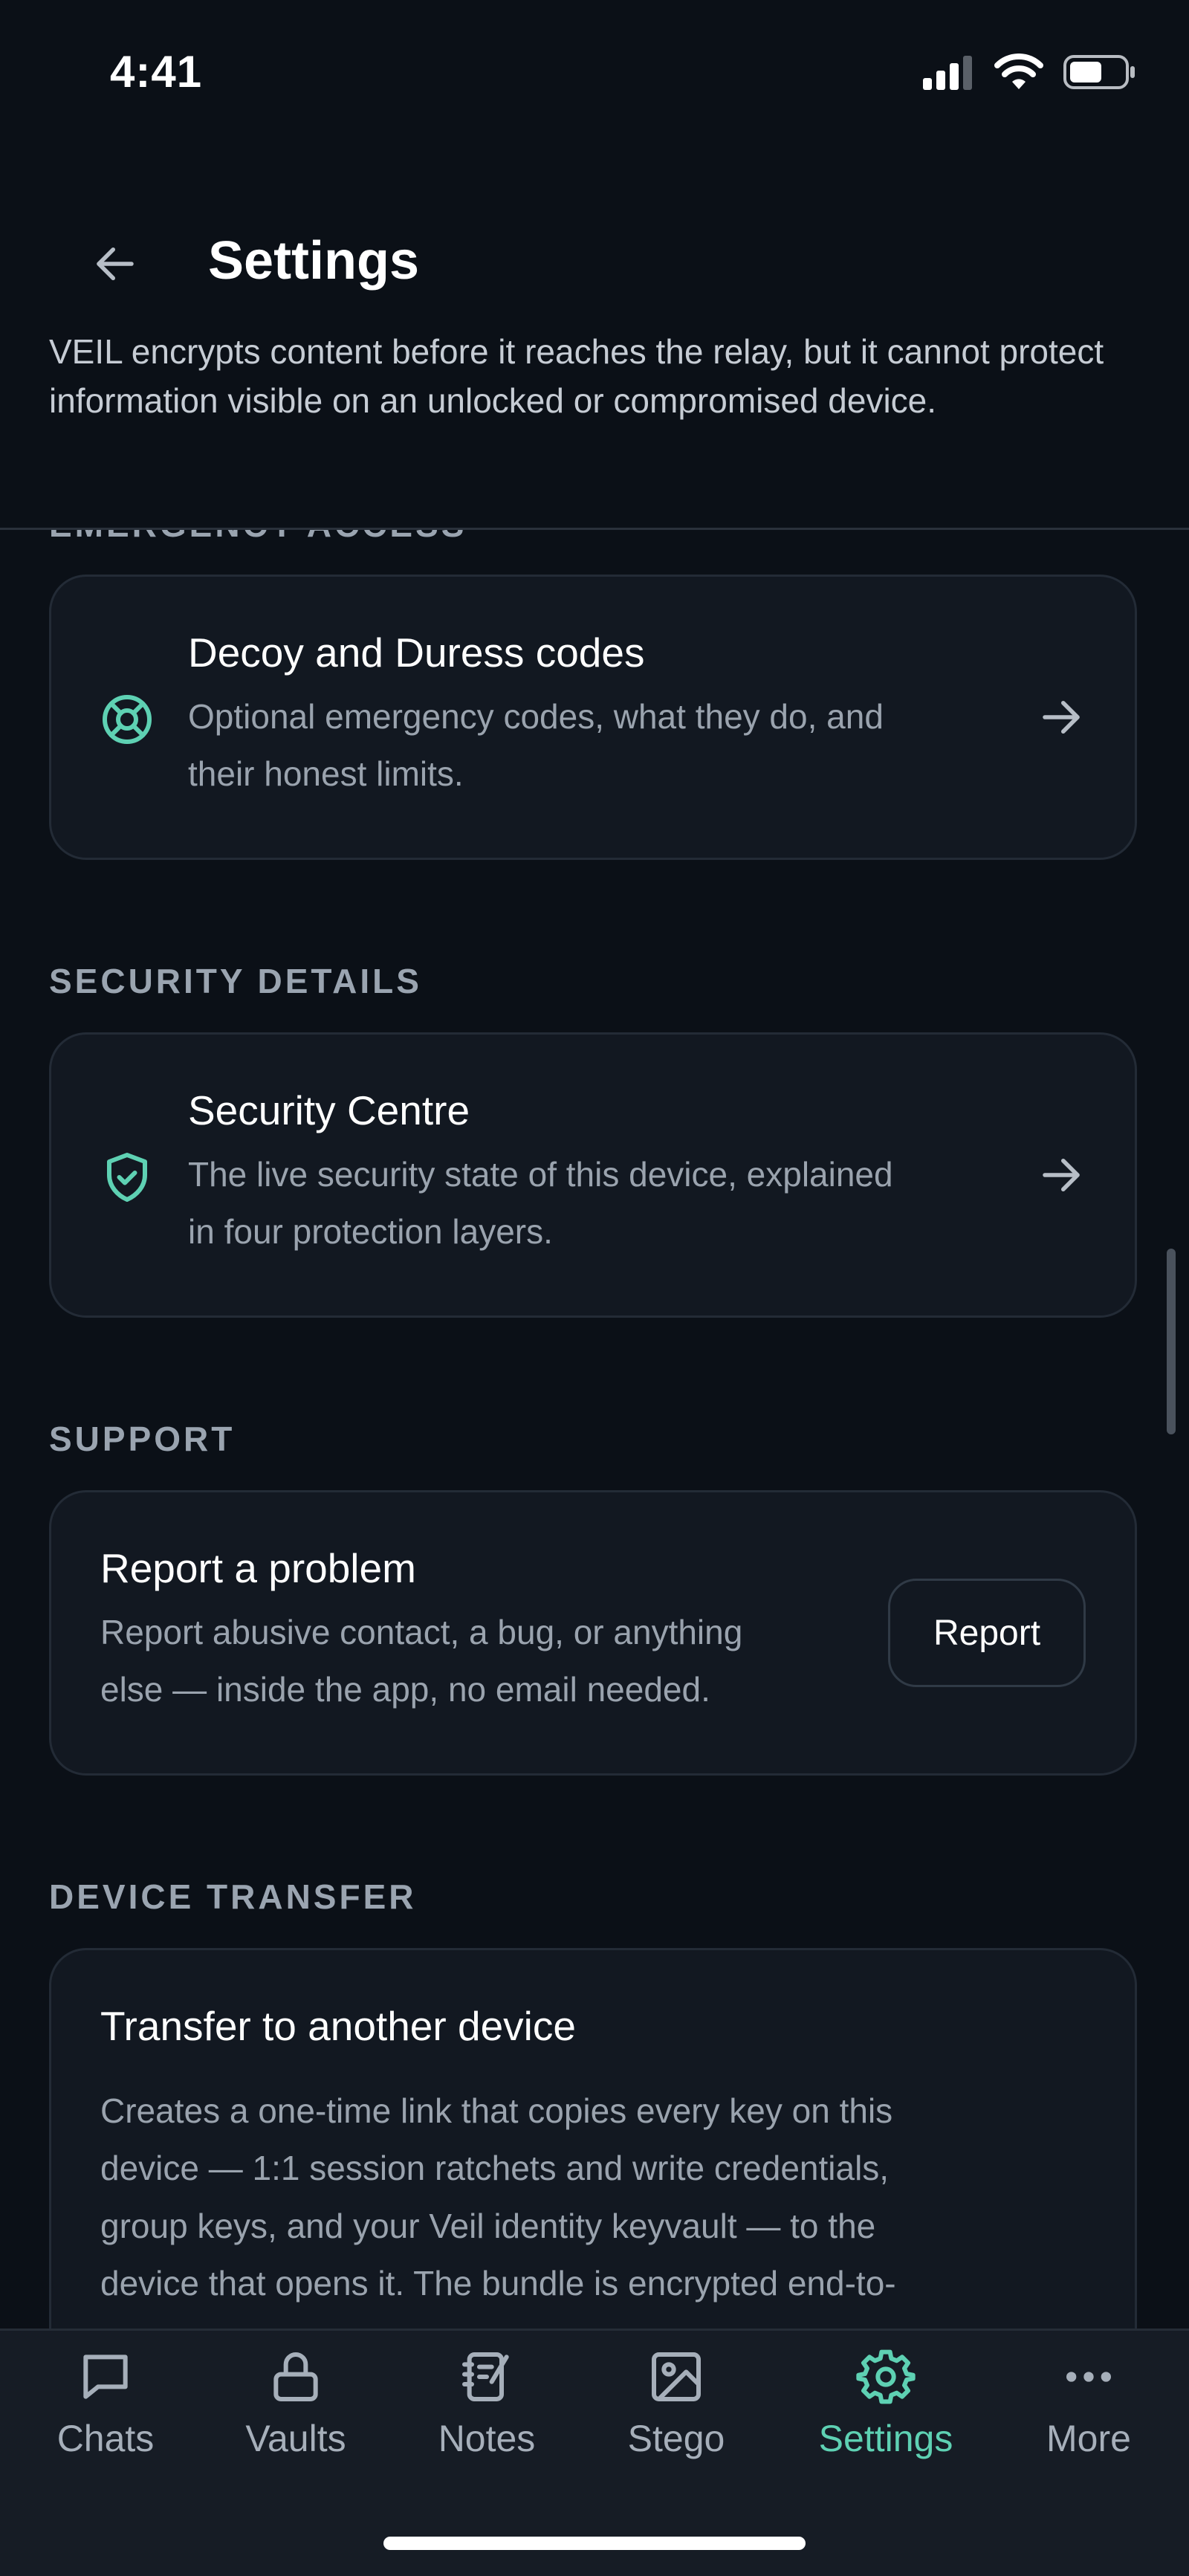 This screenshot has width=1189, height=2576. I want to click on section-label-support: SUPPORT, so click(142, 1439).